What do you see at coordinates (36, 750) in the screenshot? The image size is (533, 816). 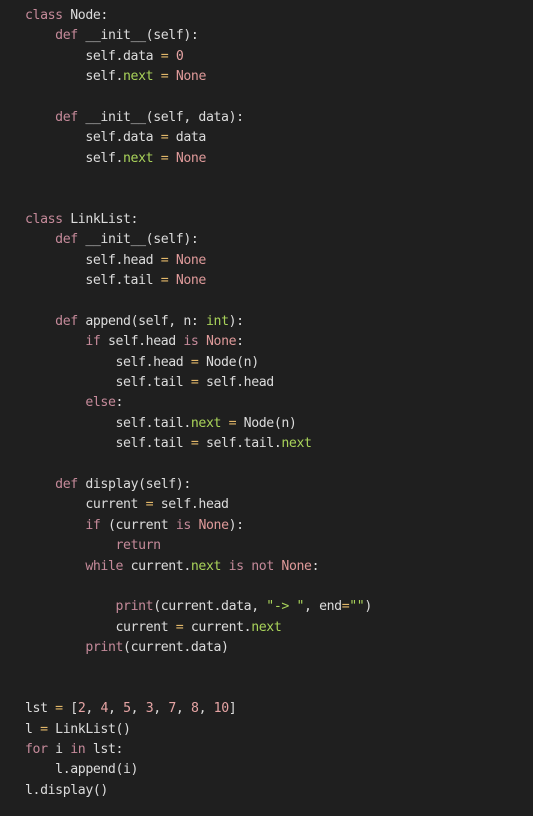 I see `code-token-kw: for` at bounding box center [36, 750].